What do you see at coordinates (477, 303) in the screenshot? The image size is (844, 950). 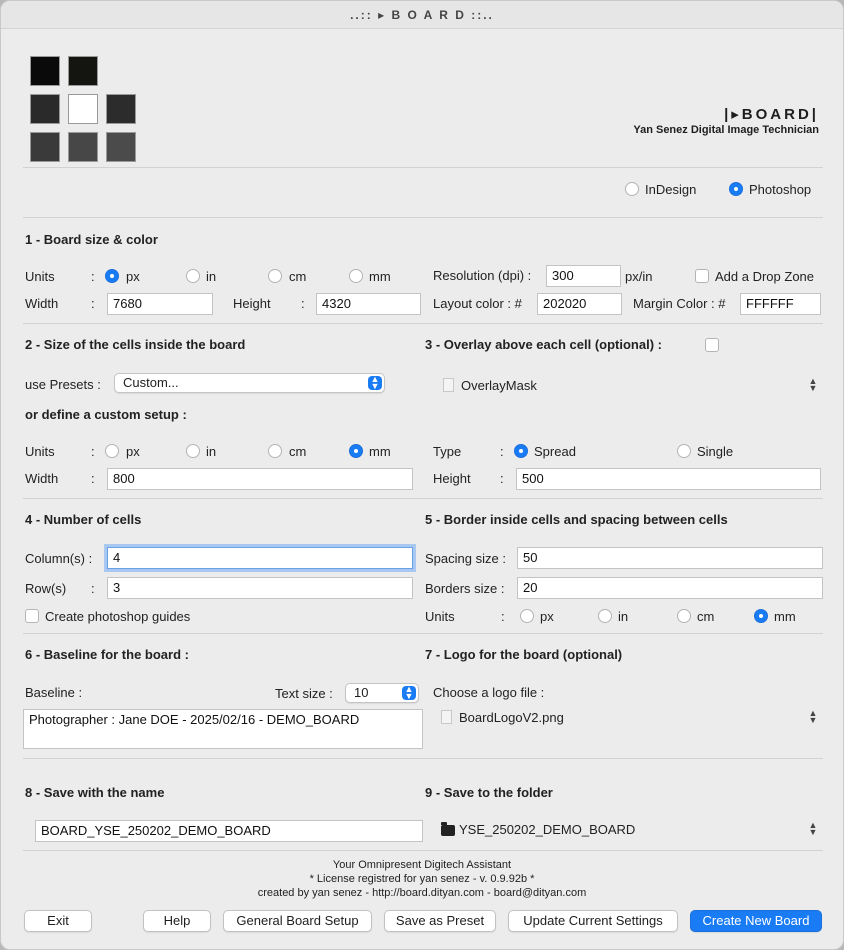 I see `layout-color-label: Layout color : #` at bounding box center [477, 303].